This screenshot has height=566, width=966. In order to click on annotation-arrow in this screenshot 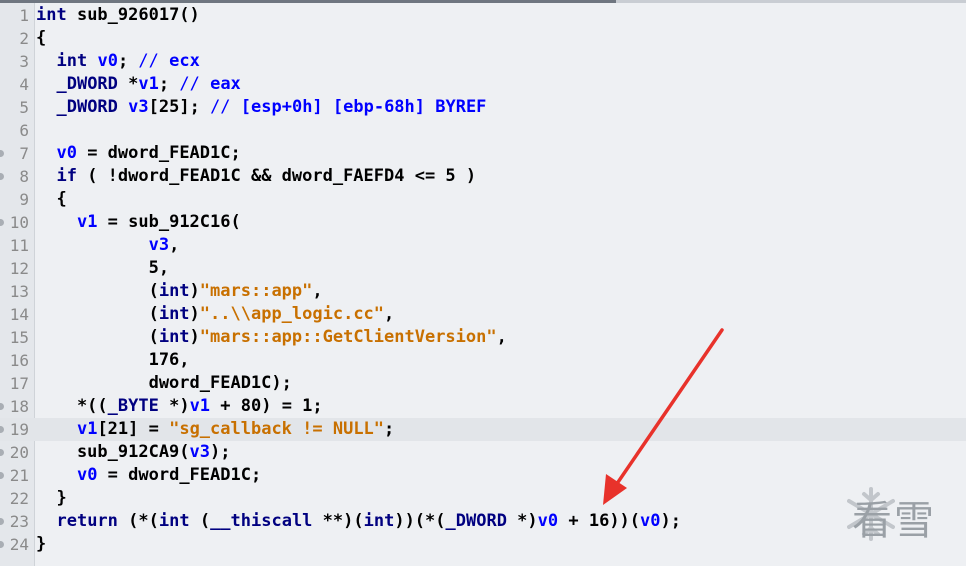, I will do `click(663, 416)`.